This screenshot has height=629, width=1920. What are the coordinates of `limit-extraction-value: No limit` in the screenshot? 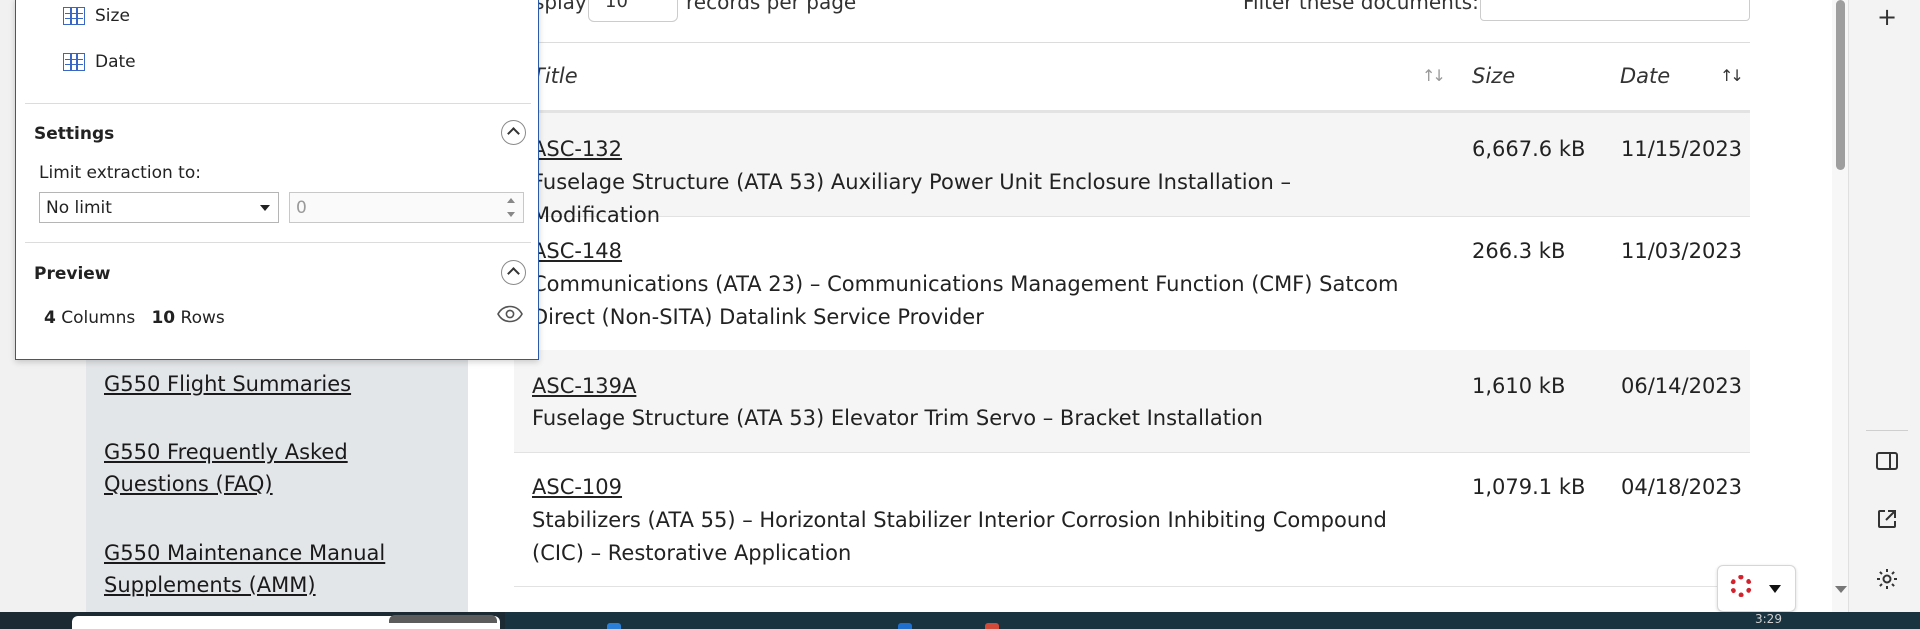 It's located at (79, 208).